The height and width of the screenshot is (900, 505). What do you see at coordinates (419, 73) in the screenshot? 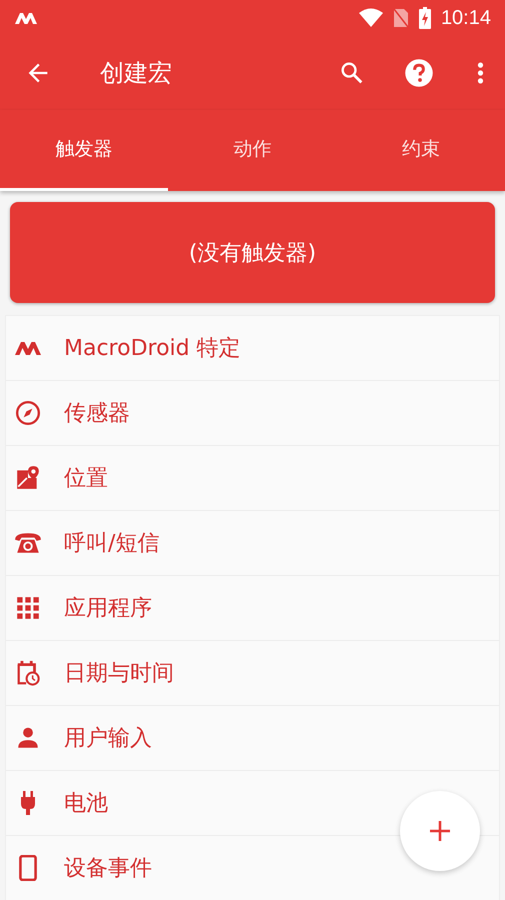
I see `help-icon` at bounding box center [419, 73].